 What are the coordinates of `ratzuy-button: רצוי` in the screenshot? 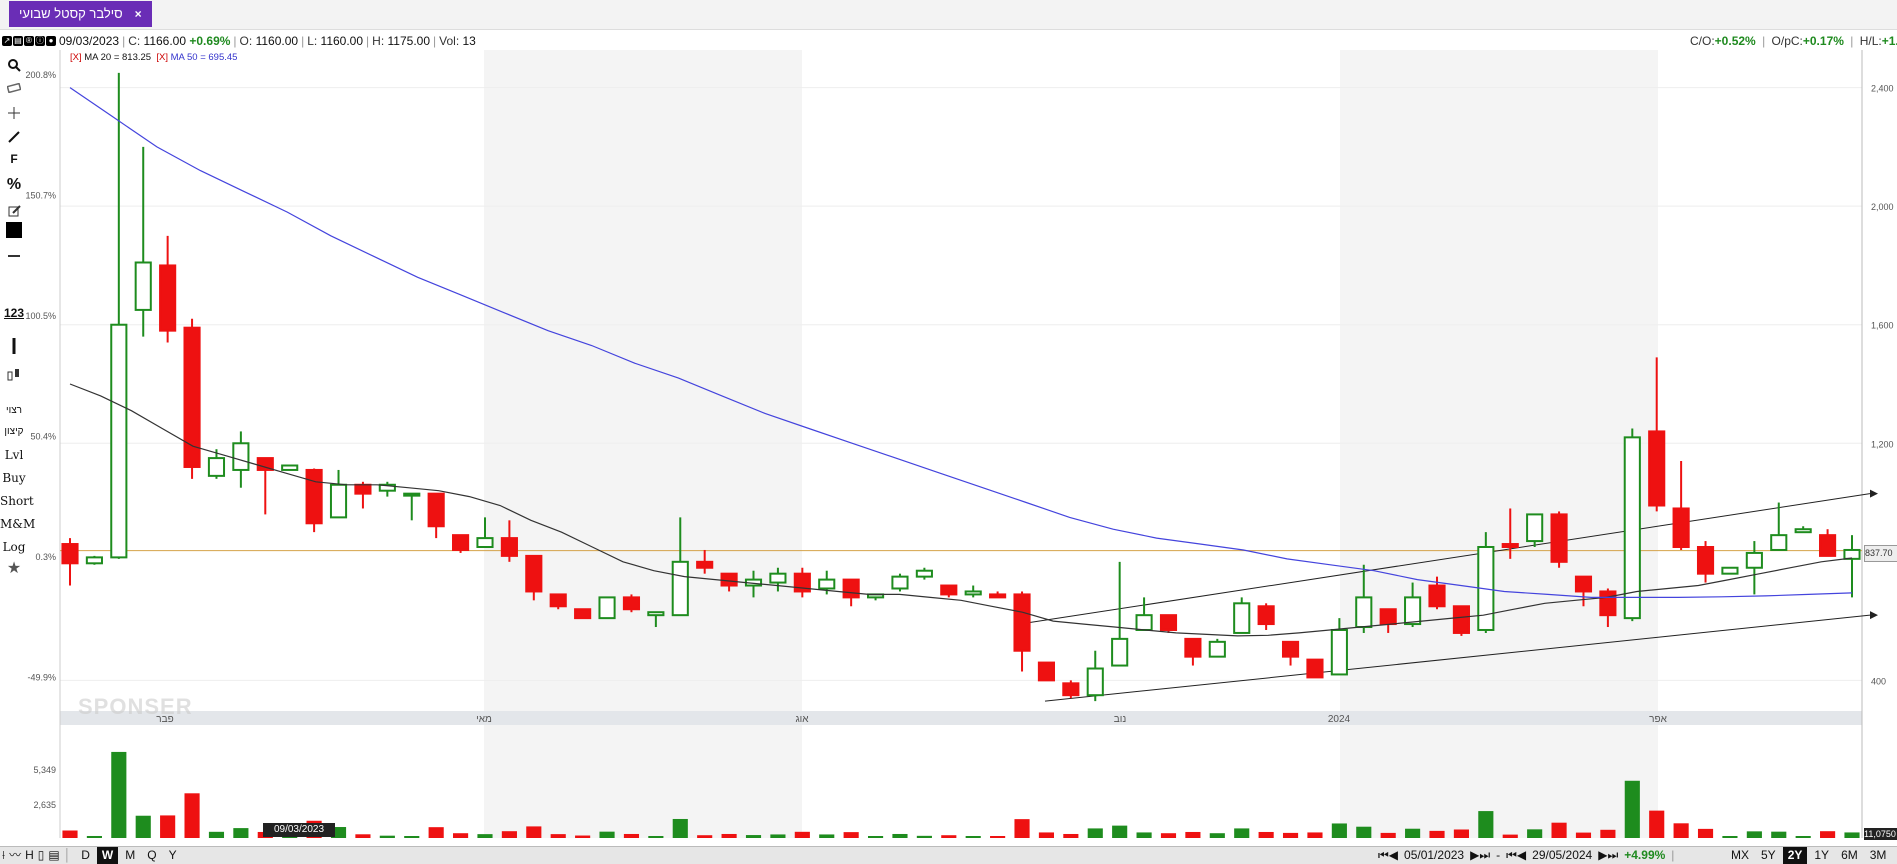 It's located at (14, 410).